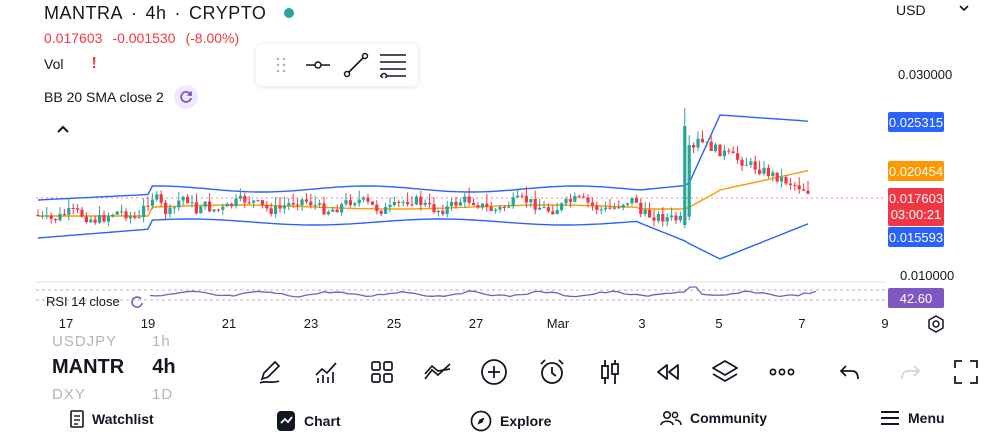 The width and height of the screenshot is (1002, 439). What do you see at coordinates (642, 323) in the screenshot?
I see `time-tick: 3` at bounding box center [642, 323].